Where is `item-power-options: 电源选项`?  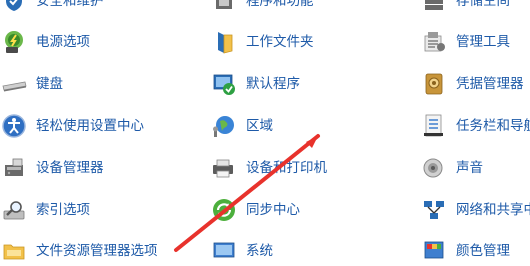
item-power-options: 电源选项 is located at coordinates (45, 42).